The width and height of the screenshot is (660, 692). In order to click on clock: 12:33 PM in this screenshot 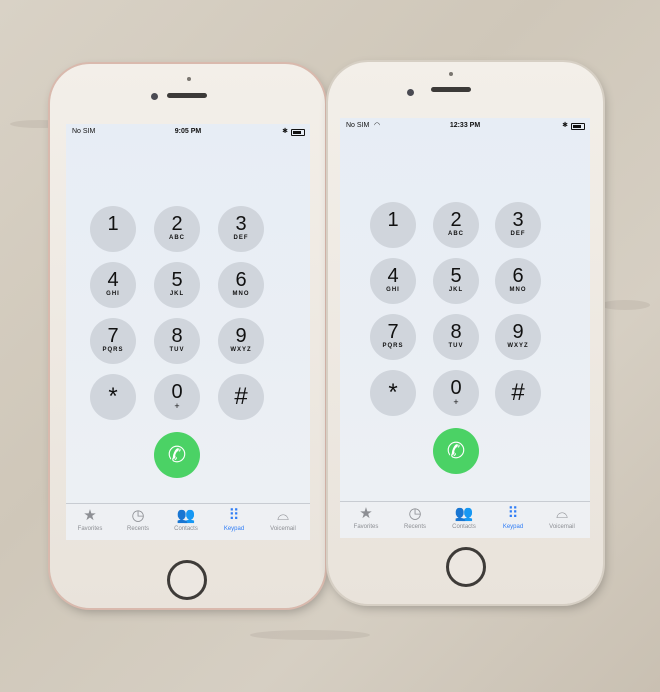, I will do `click(465, 125)`.